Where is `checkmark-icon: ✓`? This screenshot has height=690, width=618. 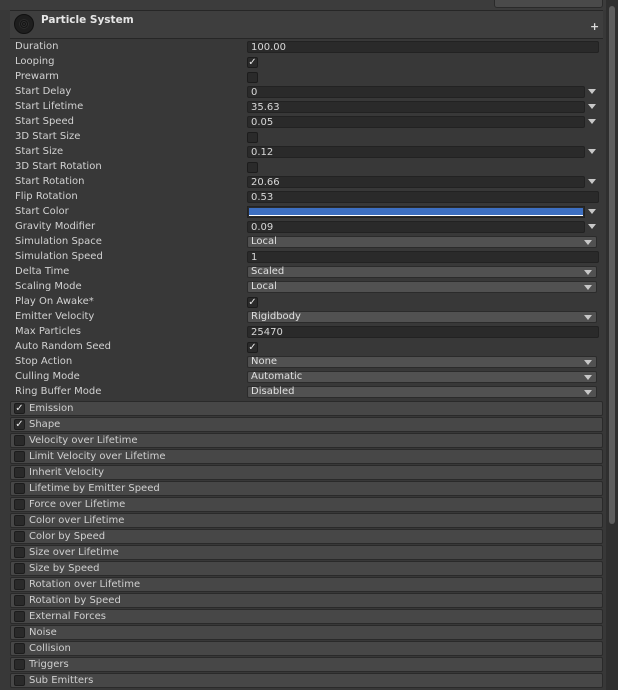
checkmark-icon: ✓ is located at coordinates (252, 302).